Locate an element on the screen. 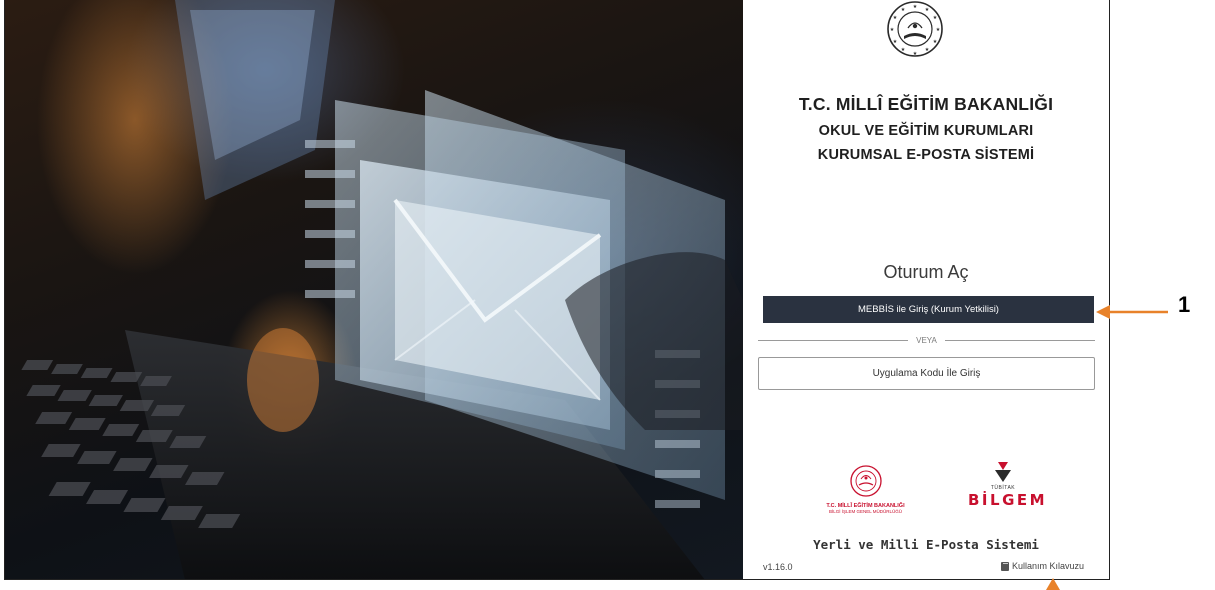 The image size is (1215, 590). system-subtitle-line1: OKUL VE EĞİTİM KURUMLARI is located at coordinates (926, 131).